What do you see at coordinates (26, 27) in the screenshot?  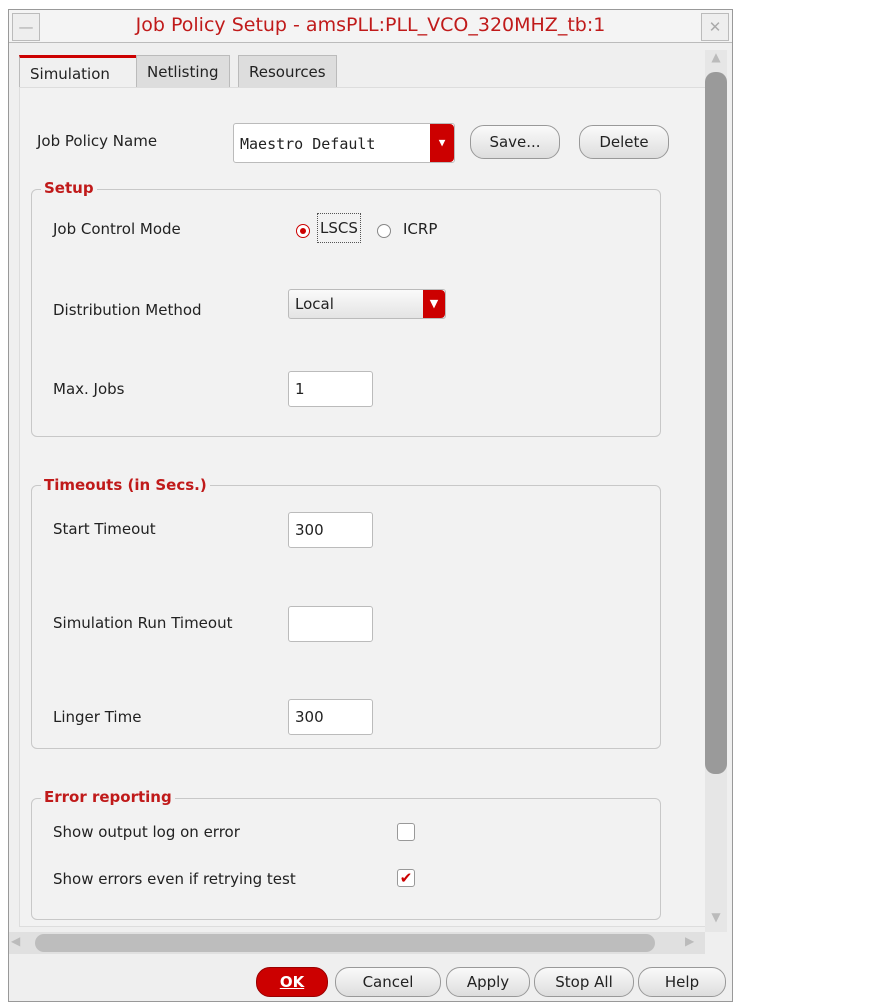 I see `minimize-icon: —` at bounding box center [26, 27].